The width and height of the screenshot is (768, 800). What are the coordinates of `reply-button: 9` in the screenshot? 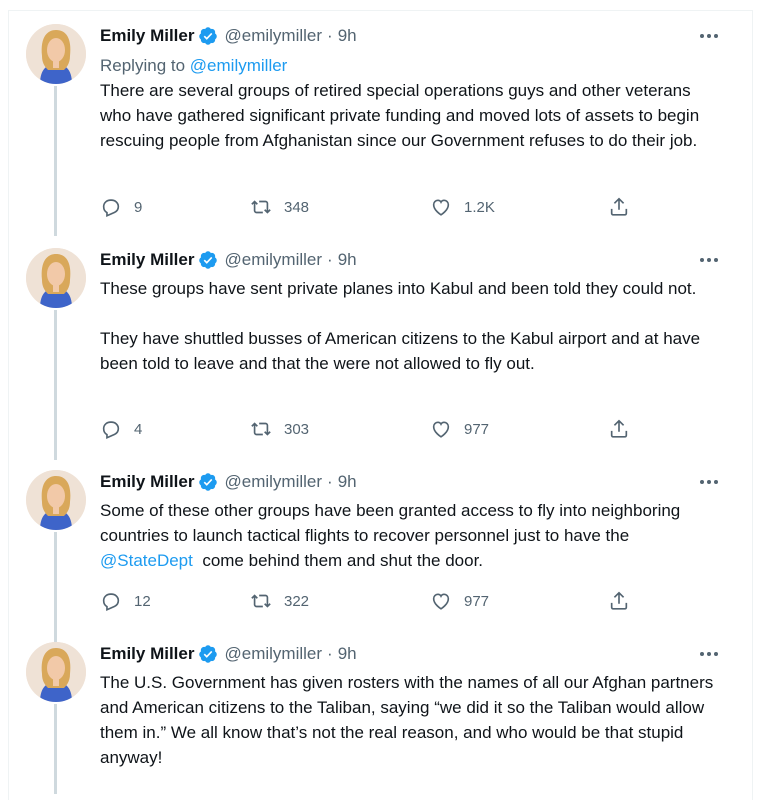 It's located at (121, 207).